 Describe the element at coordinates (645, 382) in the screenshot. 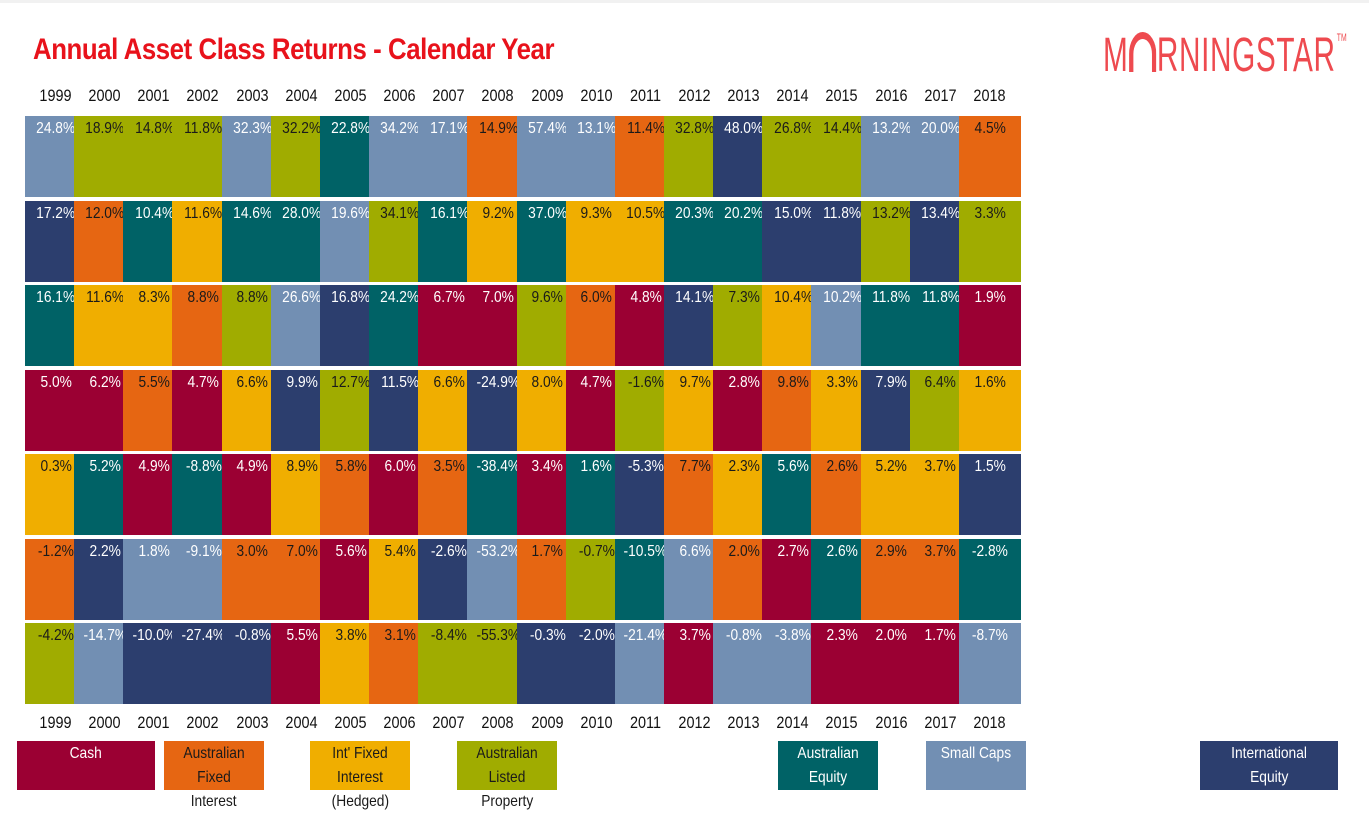

I see `return-value: -1.6%` at that location.